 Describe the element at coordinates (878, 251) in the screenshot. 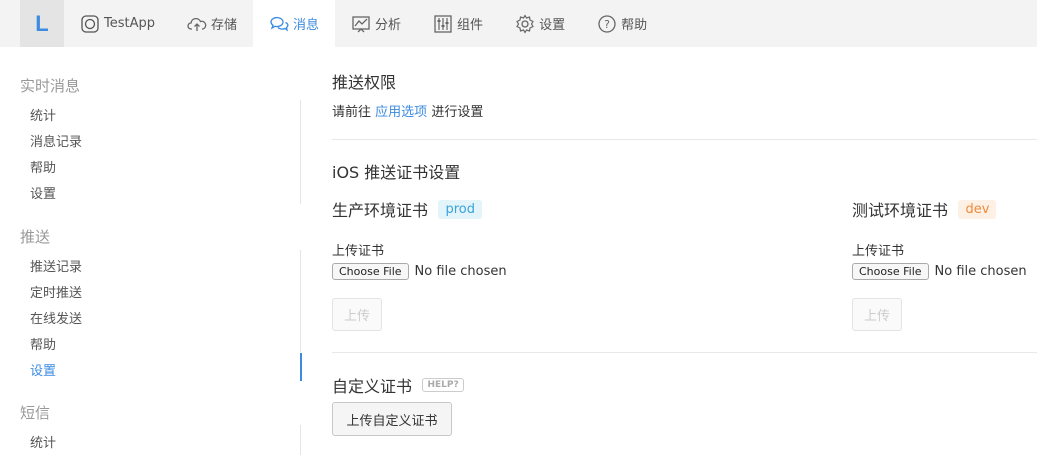

I see `dev-upload-label: 上传证书` at that location.